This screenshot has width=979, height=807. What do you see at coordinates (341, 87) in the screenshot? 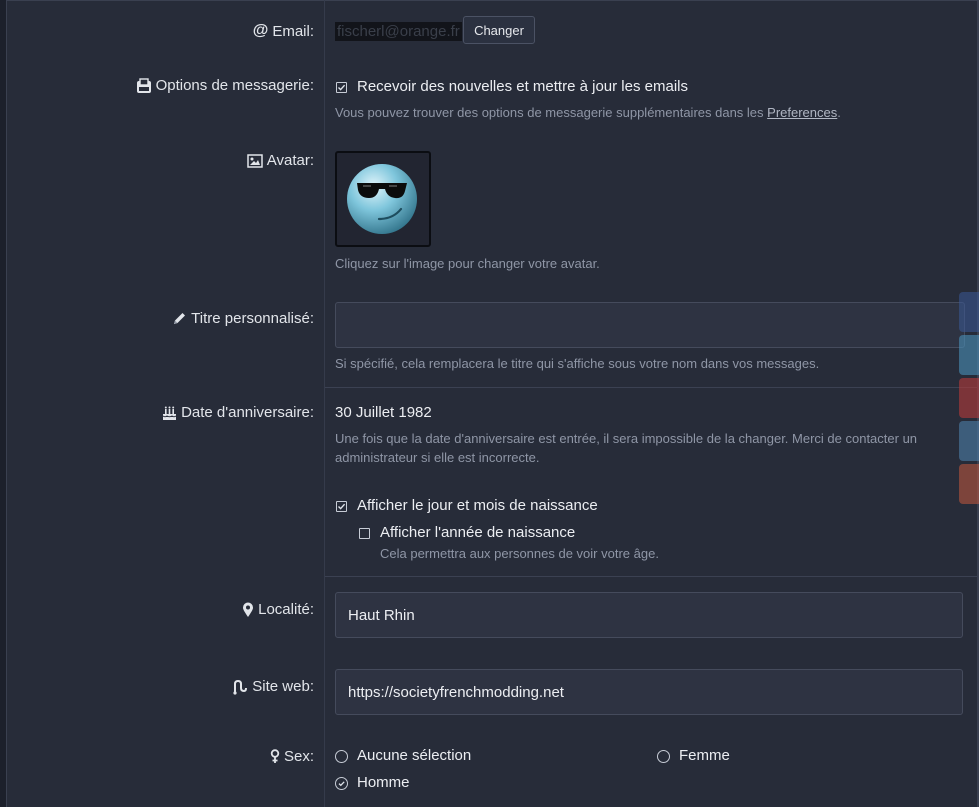
I see `receive-news-checkbox` at bounding box center [341, 87].